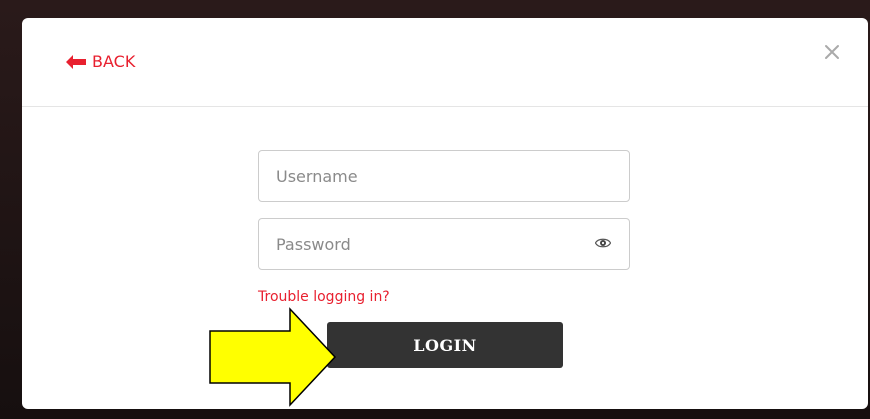  What do you see at coordinates (832, 52) in the screenshot?
I see `close-icon` at bounding box center [832, 52].